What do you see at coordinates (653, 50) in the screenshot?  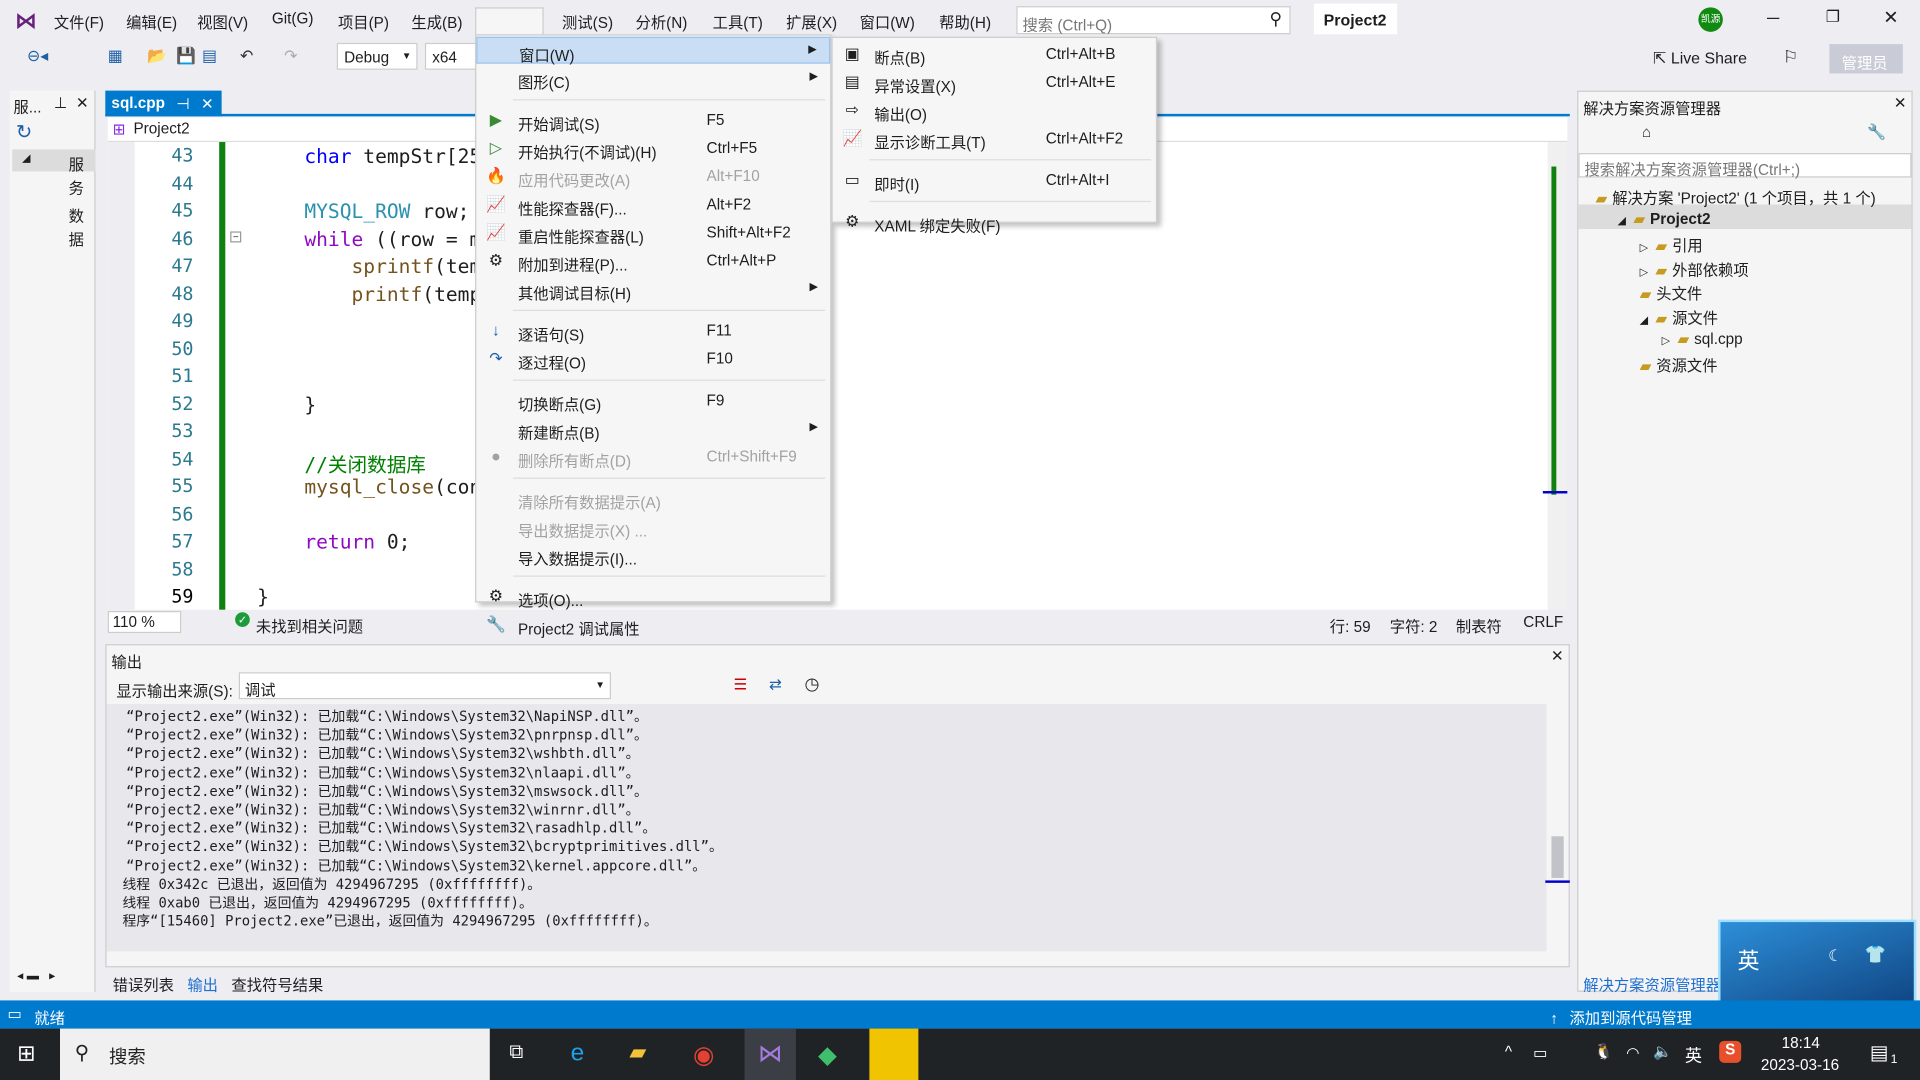 I see `menu-item: 窗口(W) ▶` at bounding box center [653, 50].